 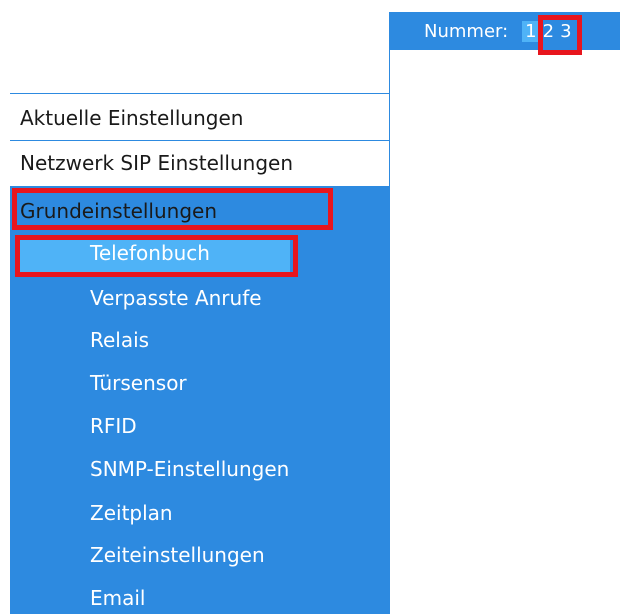 I want to click on number-label: Nummer:, so click(x=466, y=31).